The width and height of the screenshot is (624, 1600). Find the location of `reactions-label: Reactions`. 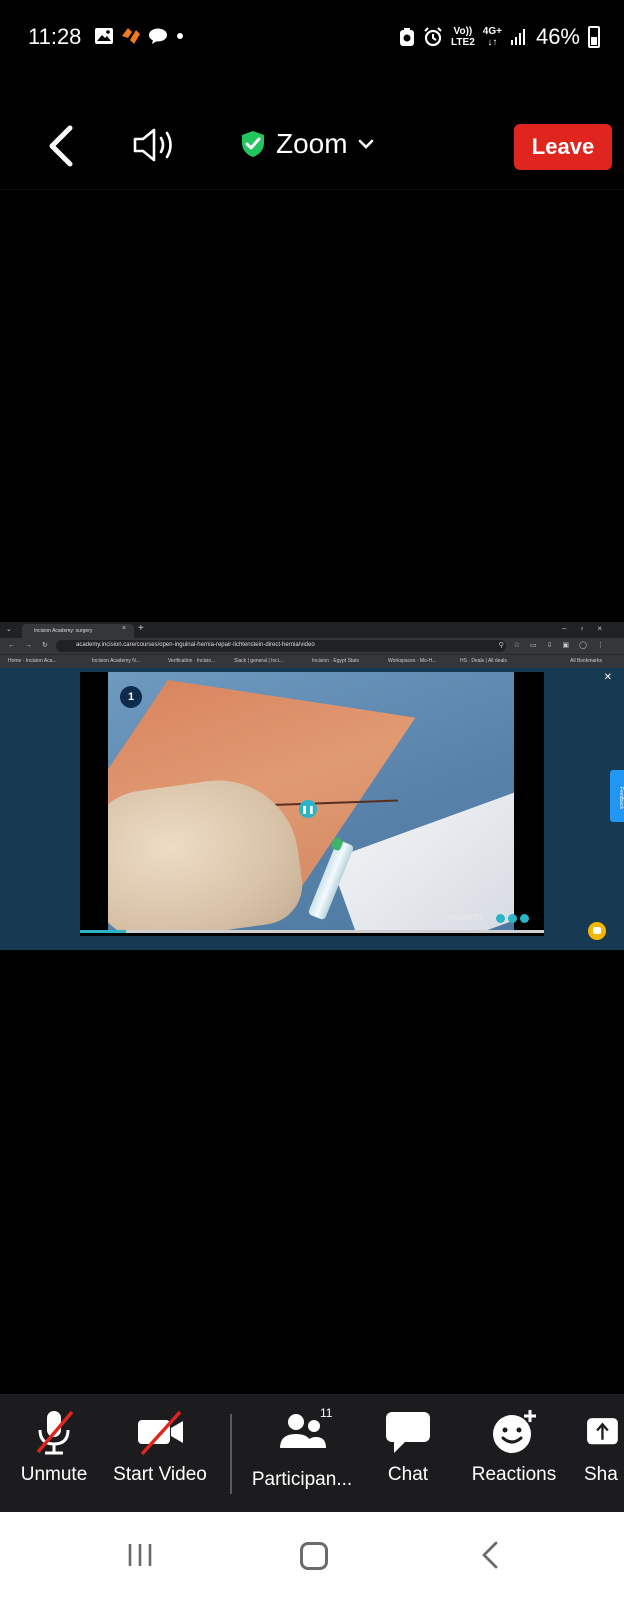

reactions-label: Reactions is located at coordinates (514, 1474).